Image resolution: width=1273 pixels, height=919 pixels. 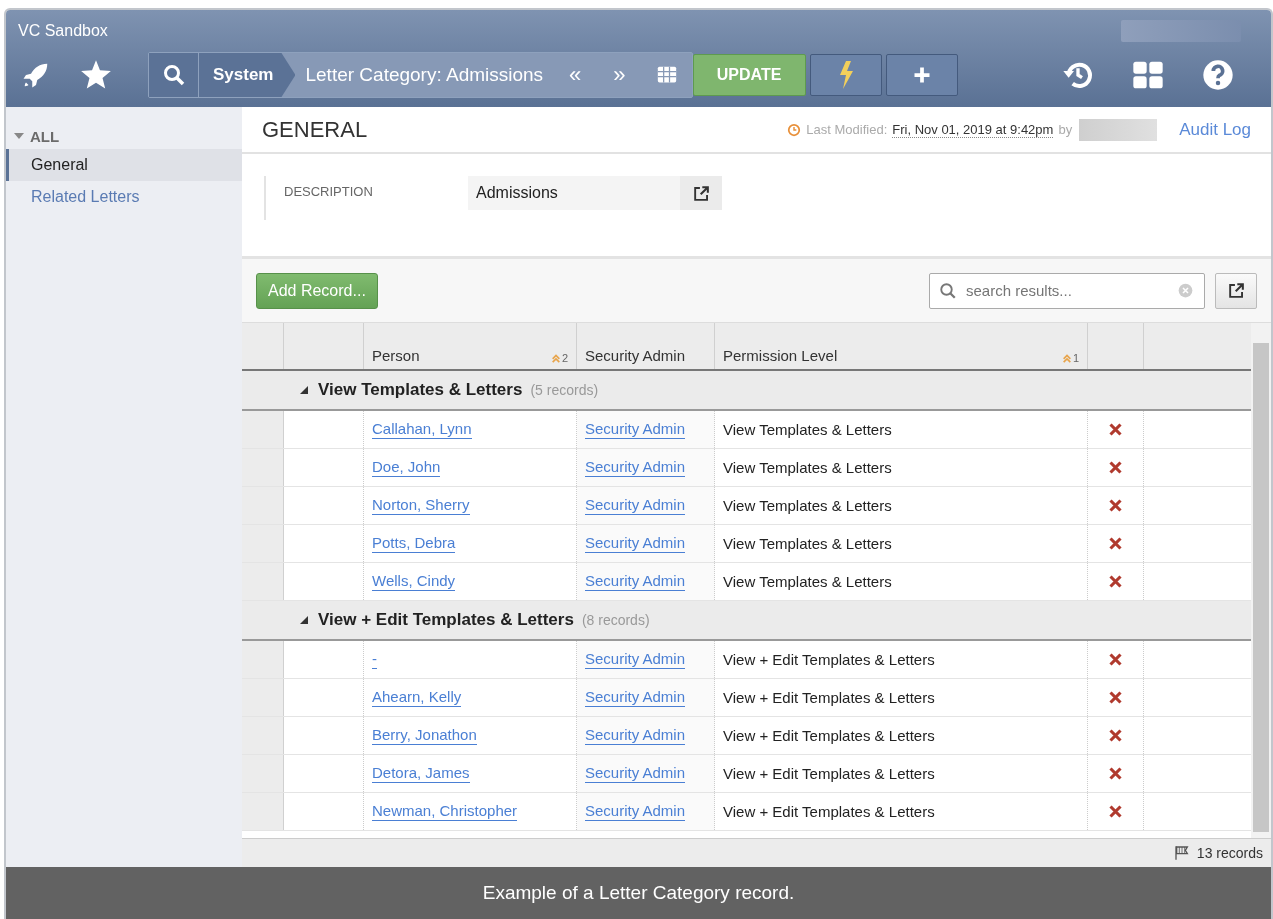 I want to click on group-row: View + Edit Templates & Letters (8 records), so click(x=746, y=621).